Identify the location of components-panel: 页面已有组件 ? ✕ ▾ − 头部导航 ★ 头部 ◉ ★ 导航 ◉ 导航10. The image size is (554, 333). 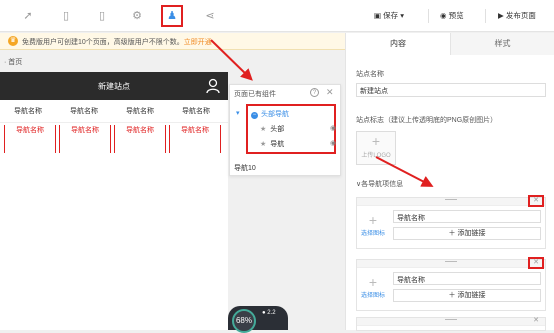
(285, 130).